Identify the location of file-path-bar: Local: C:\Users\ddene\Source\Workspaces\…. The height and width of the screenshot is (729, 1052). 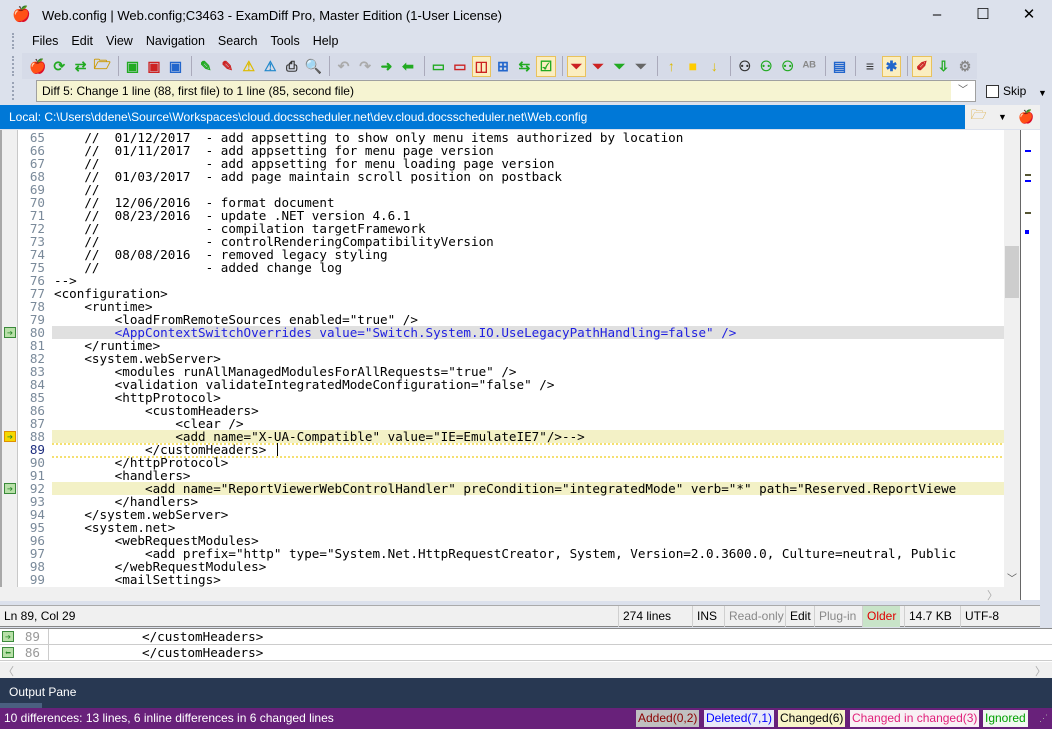
(482, 117).